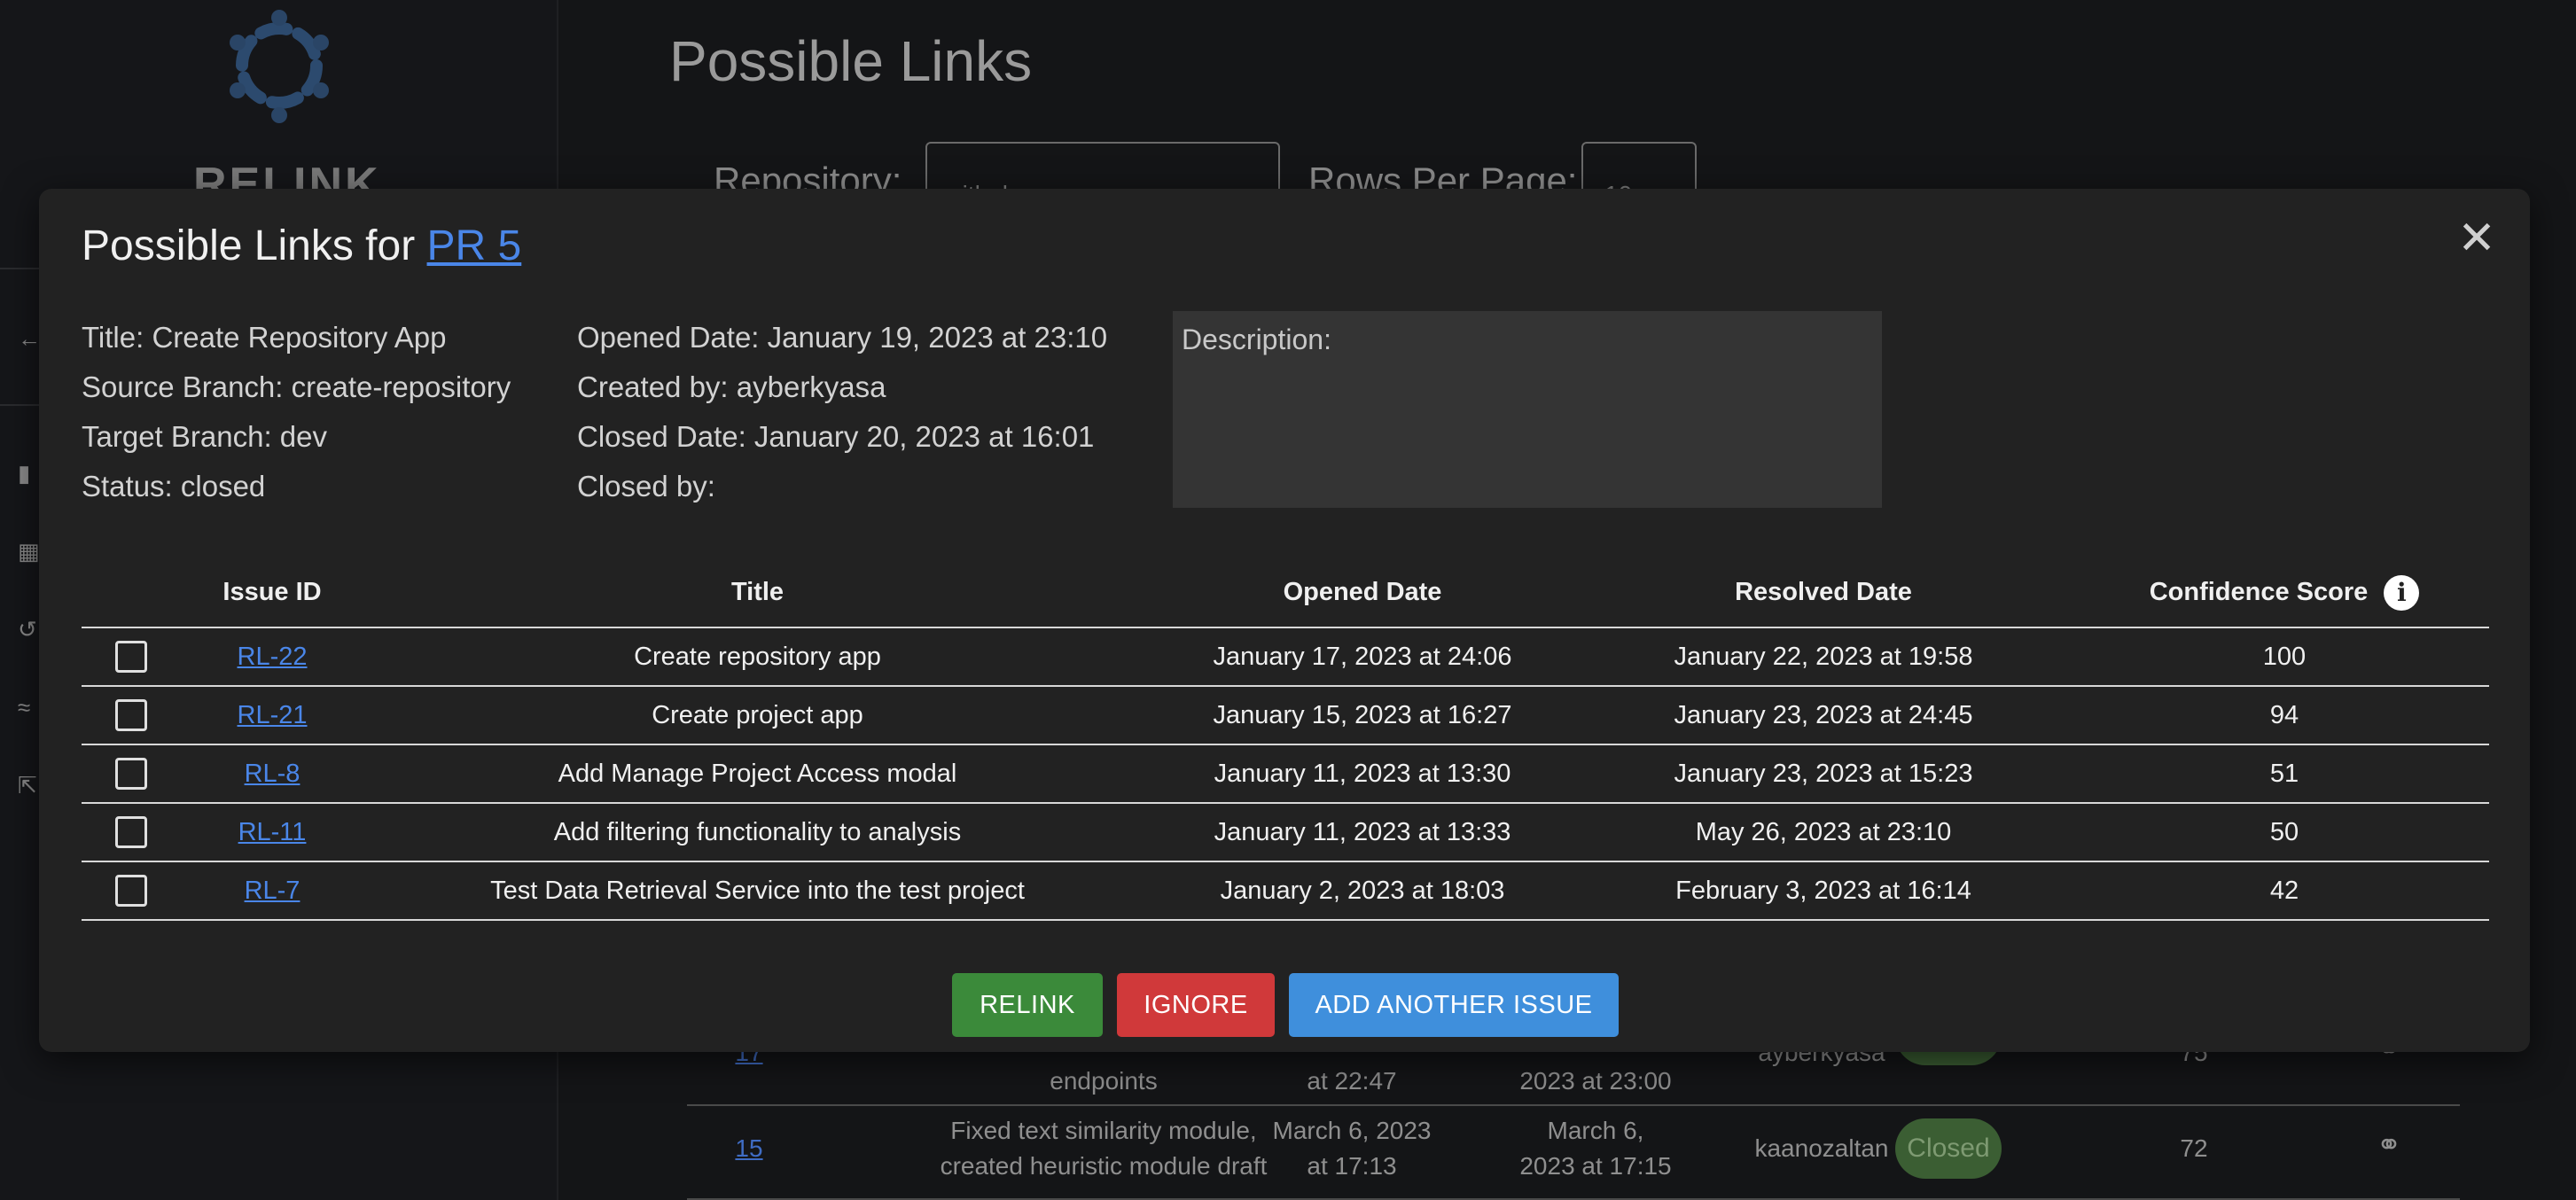 This screenshot has height=1200, width=2576. I want to click on issue-id-cell: RL-8, so click(272, 774).